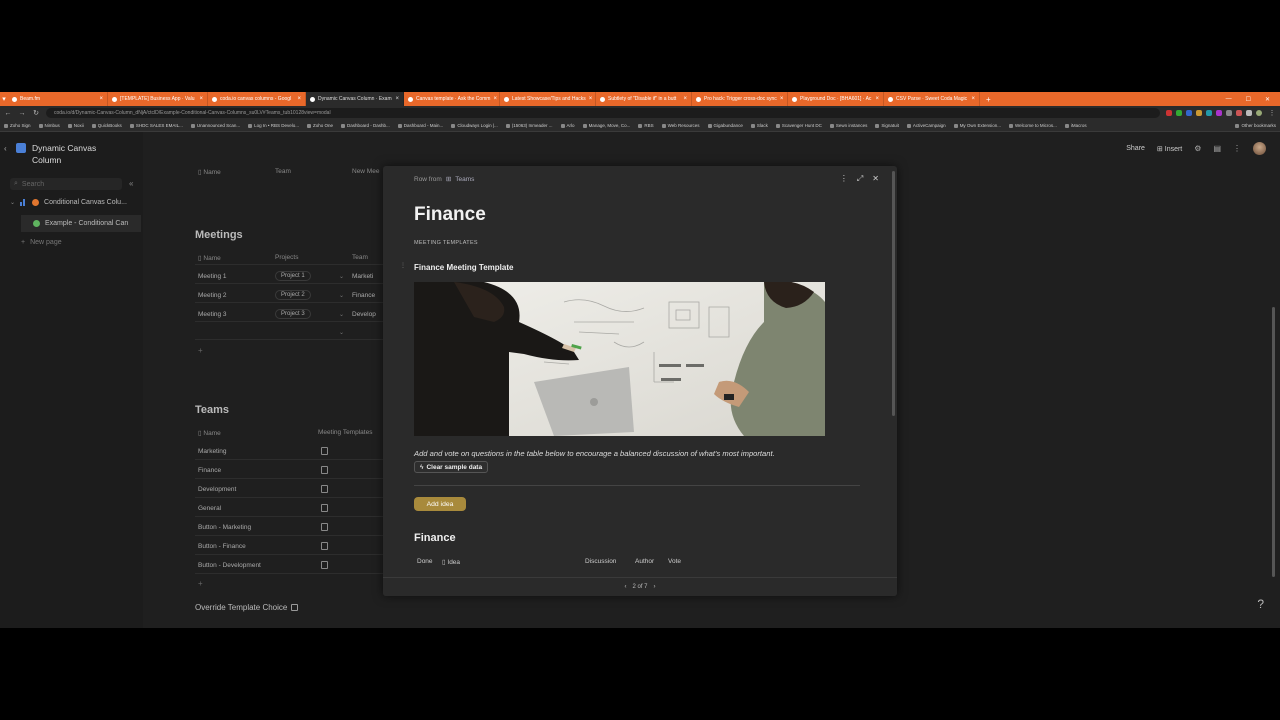 The height and width of the screenshot is (720, 1280). What do you see at coordinates (222, 546) in the screenshot?
I see `table-cell: Button - Finance` at bounding box center [222, 546].